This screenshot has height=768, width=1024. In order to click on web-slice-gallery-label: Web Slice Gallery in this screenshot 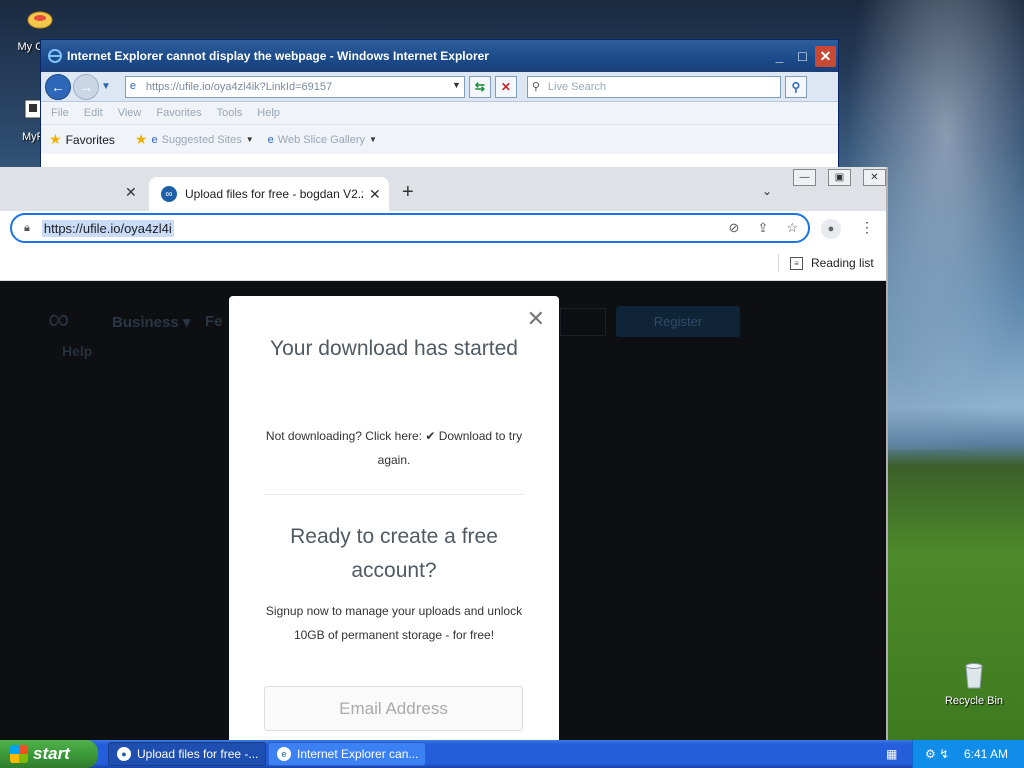, I will do `click(321, 139)`.